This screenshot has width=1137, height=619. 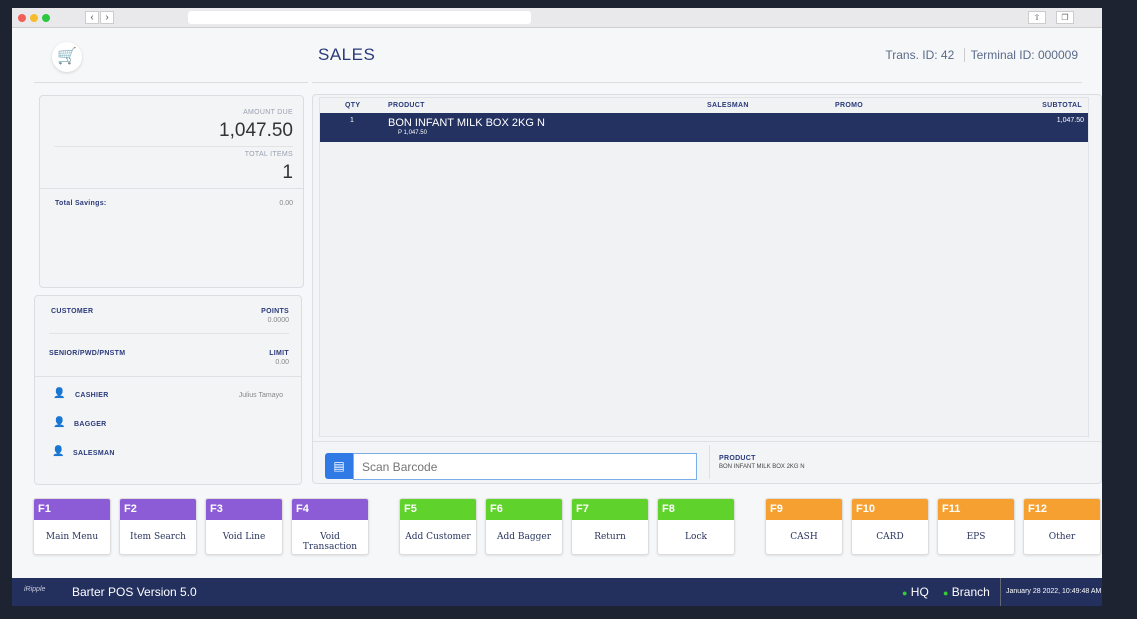 I want to click on minimize-window-button, so click(x=34, y=18).